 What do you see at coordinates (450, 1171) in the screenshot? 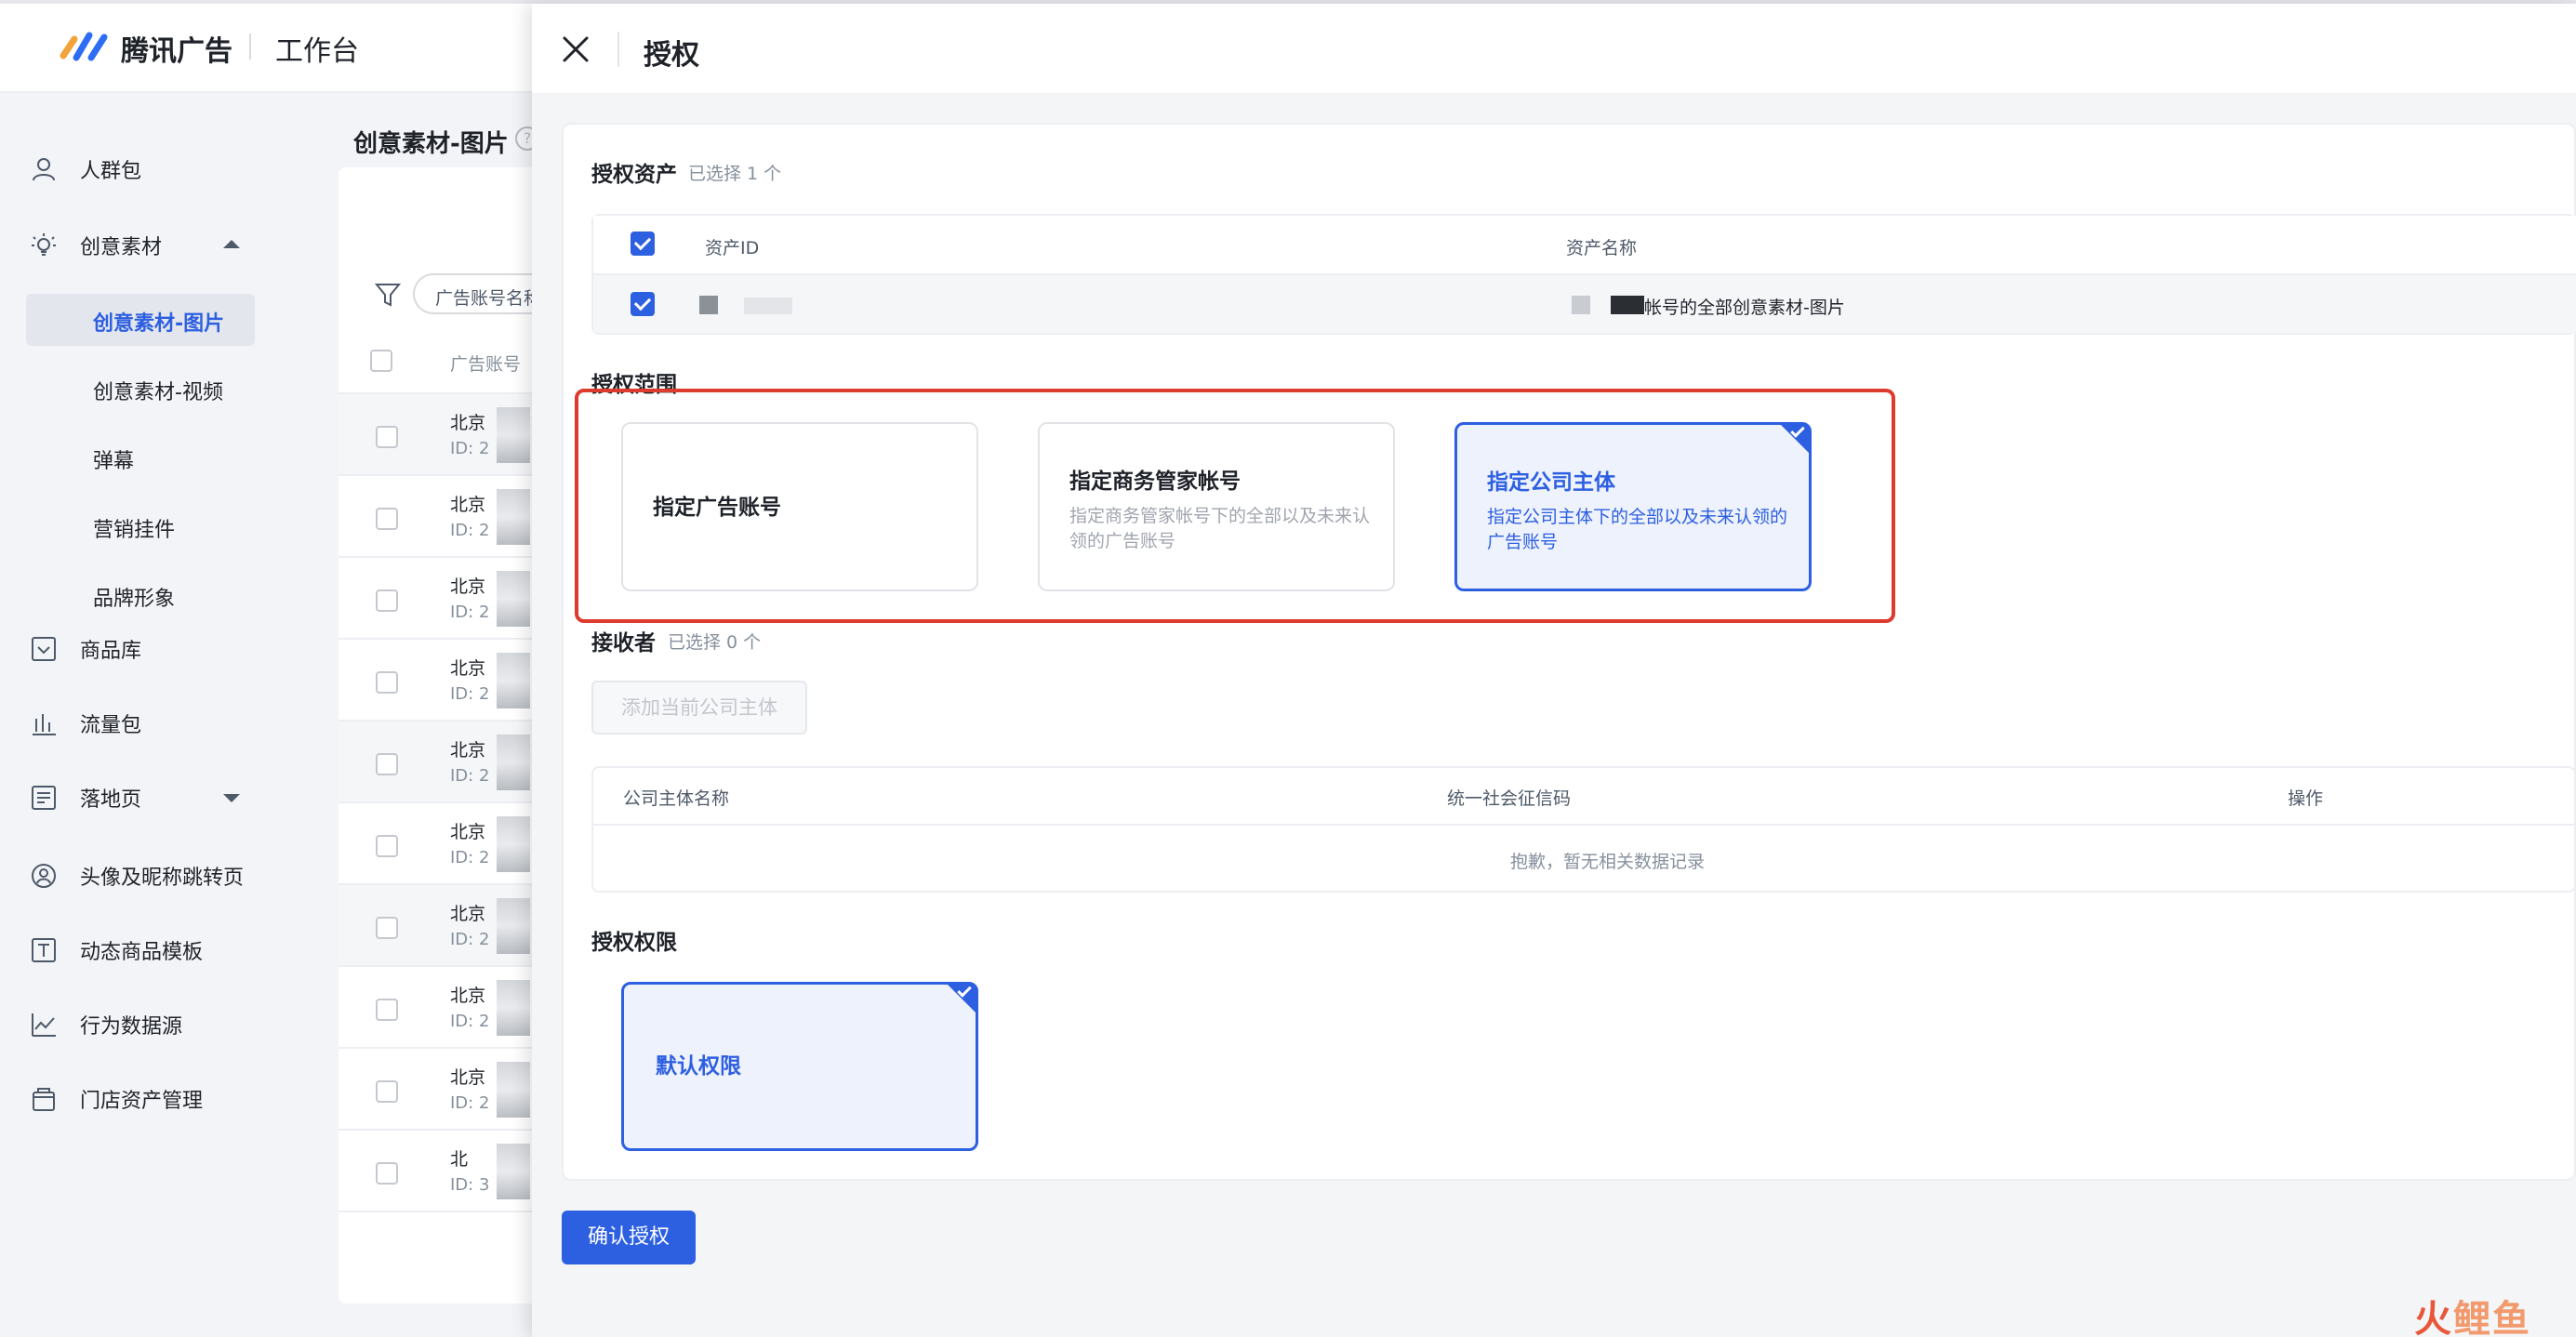
I see `table-row: 北 ID: 3` at bounding box center [450, 1171].